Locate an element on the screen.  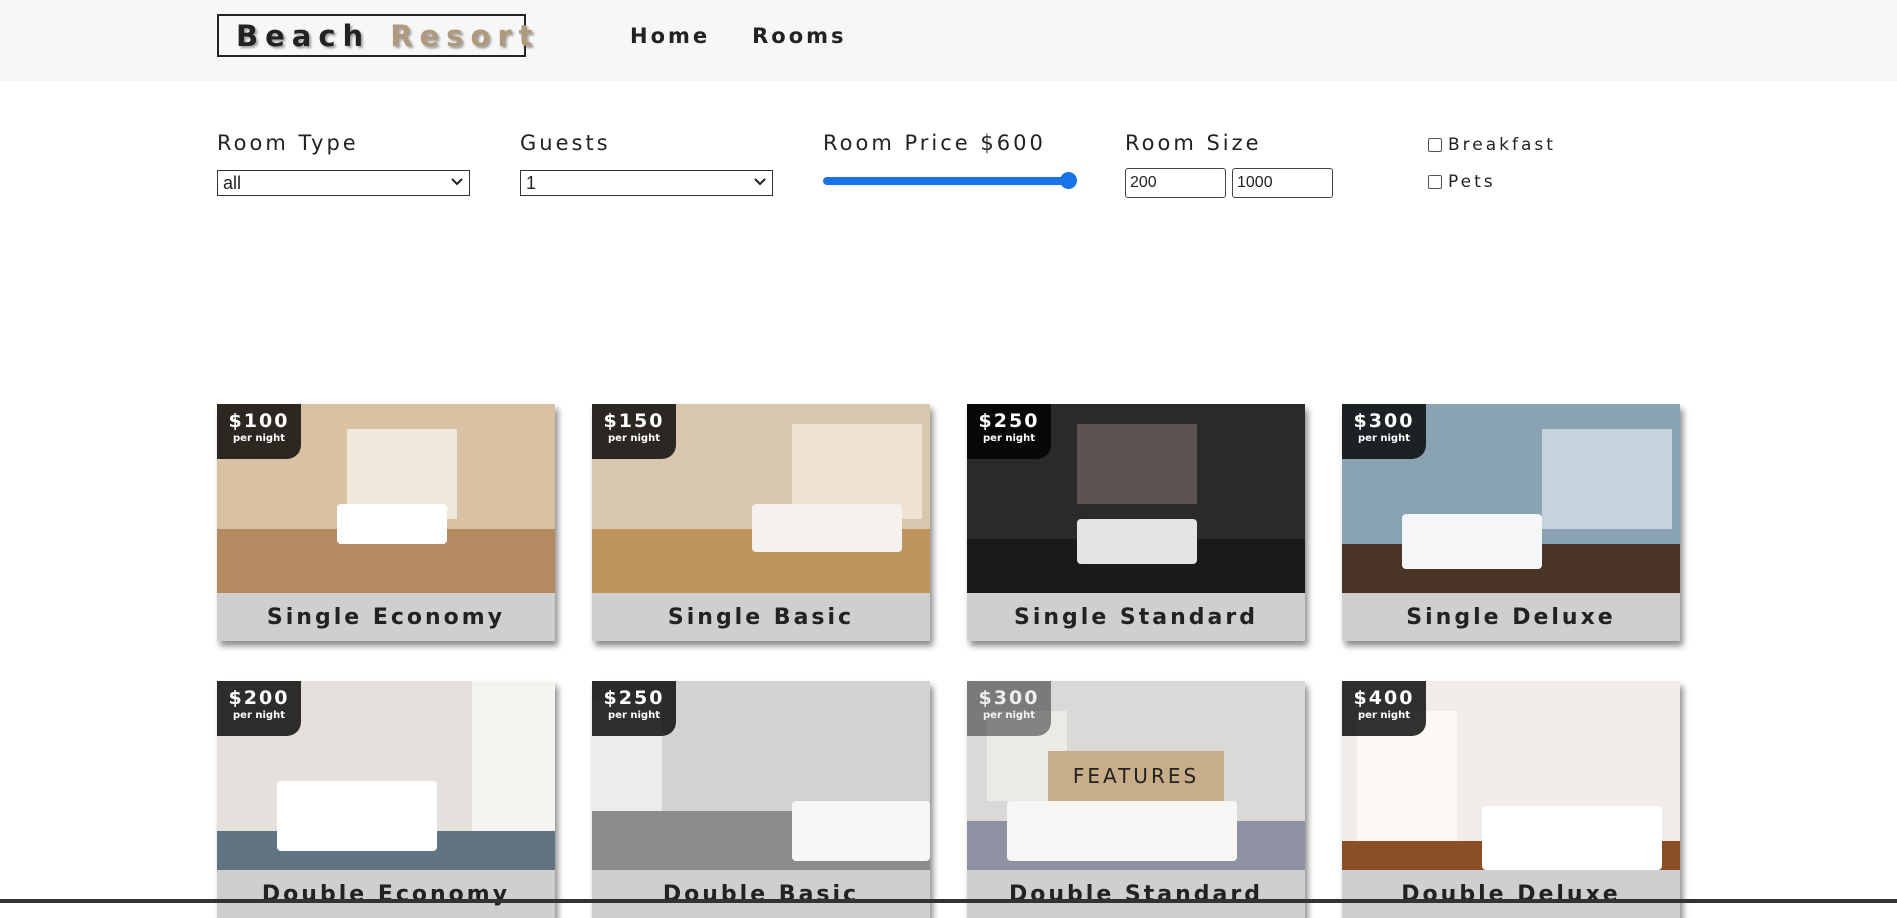
room-card-double-basic: $250 per night Double Basic is located at coordinates (761, 799).